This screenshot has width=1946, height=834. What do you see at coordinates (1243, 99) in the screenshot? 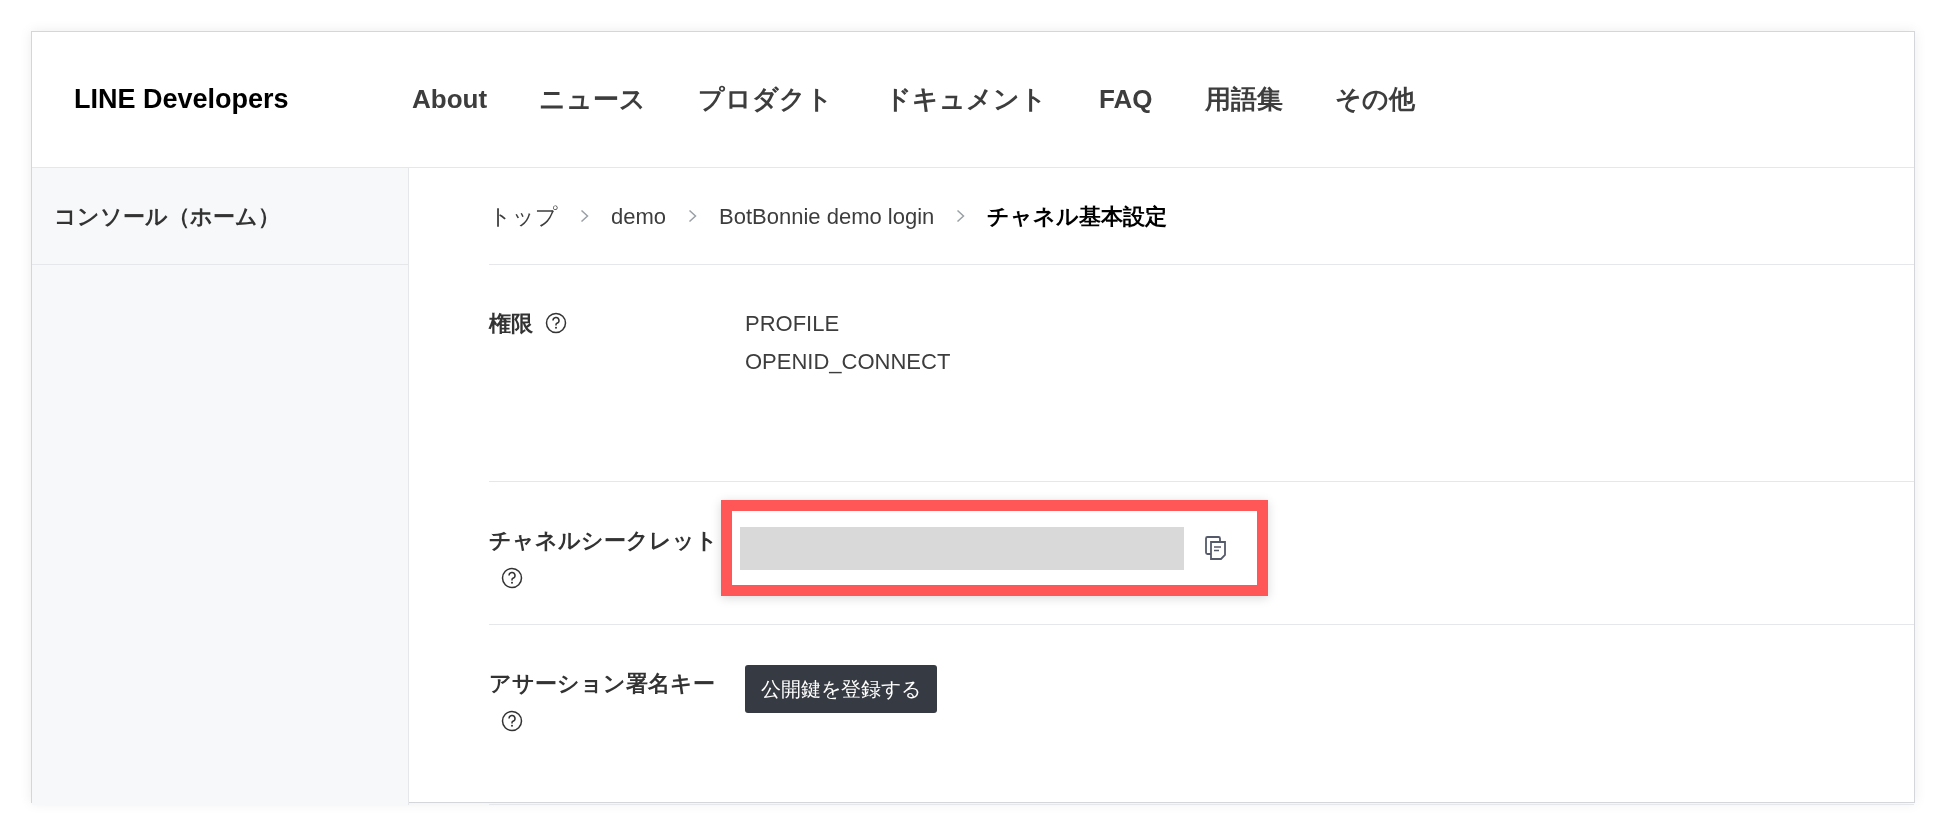
I see `nav-link: 用語集` at bounding box center [1243, 99].